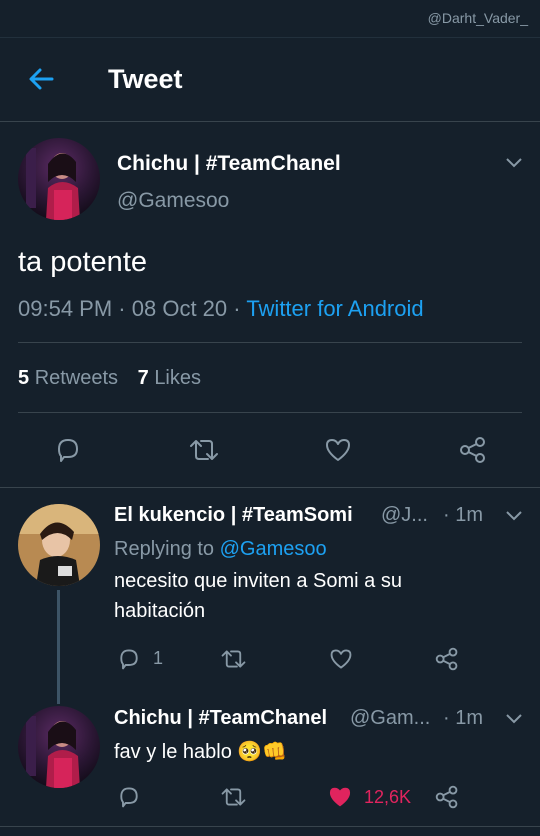 Image resolution: width=540 pixels, height=836 pixels. I want to click on replying-to: Replying to @Gamesoo, so click(220, 549).